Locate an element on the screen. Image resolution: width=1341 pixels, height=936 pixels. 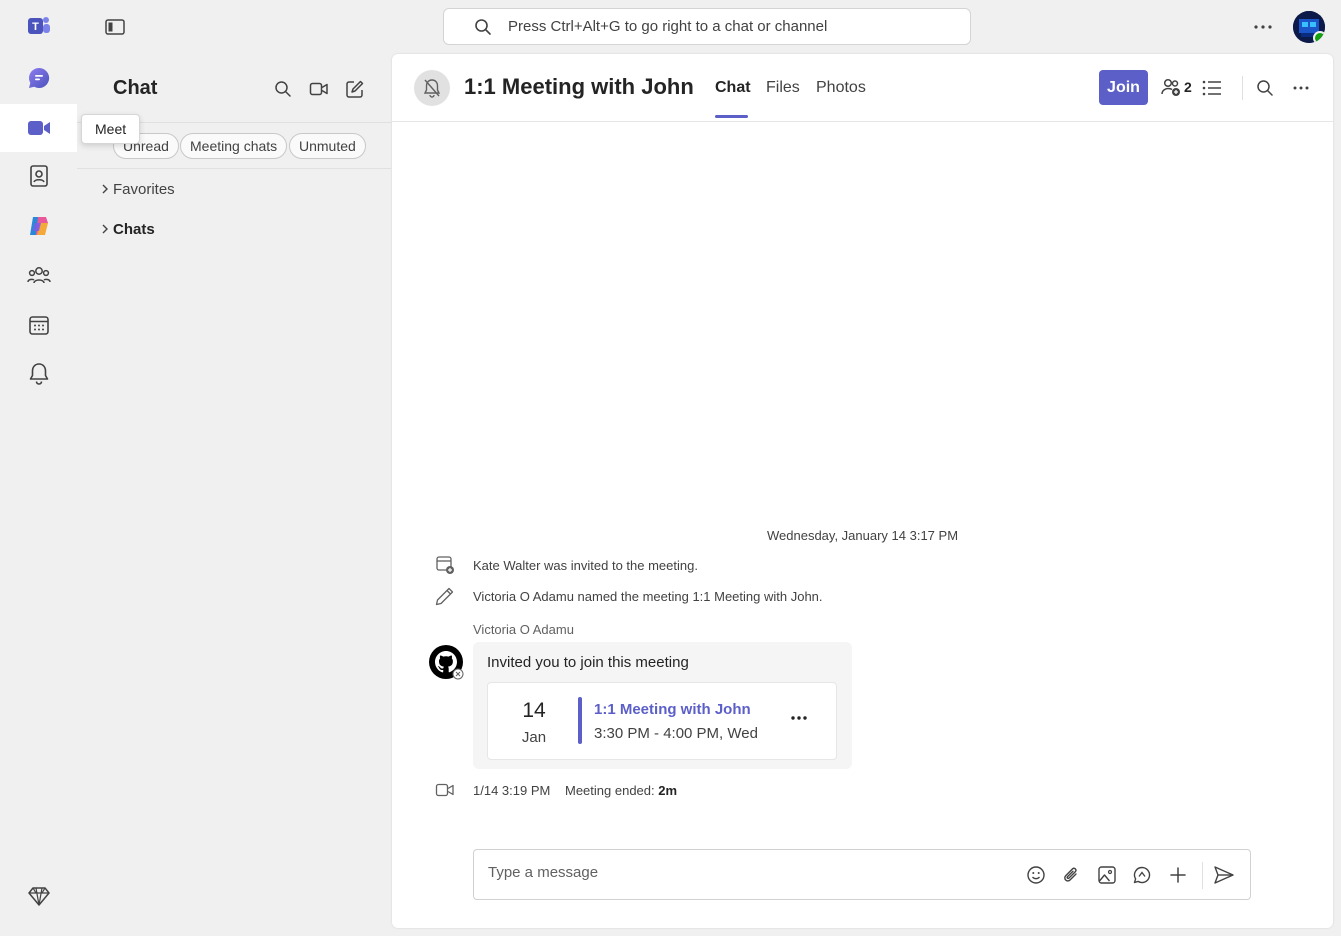
app-rail: T is located at coordinates (38, 468).